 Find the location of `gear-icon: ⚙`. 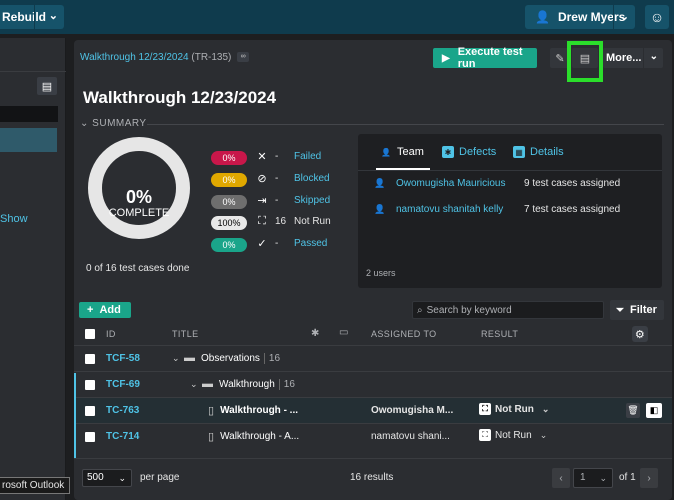

gear-icon: ⚙ is located at coordinates (640, 334).